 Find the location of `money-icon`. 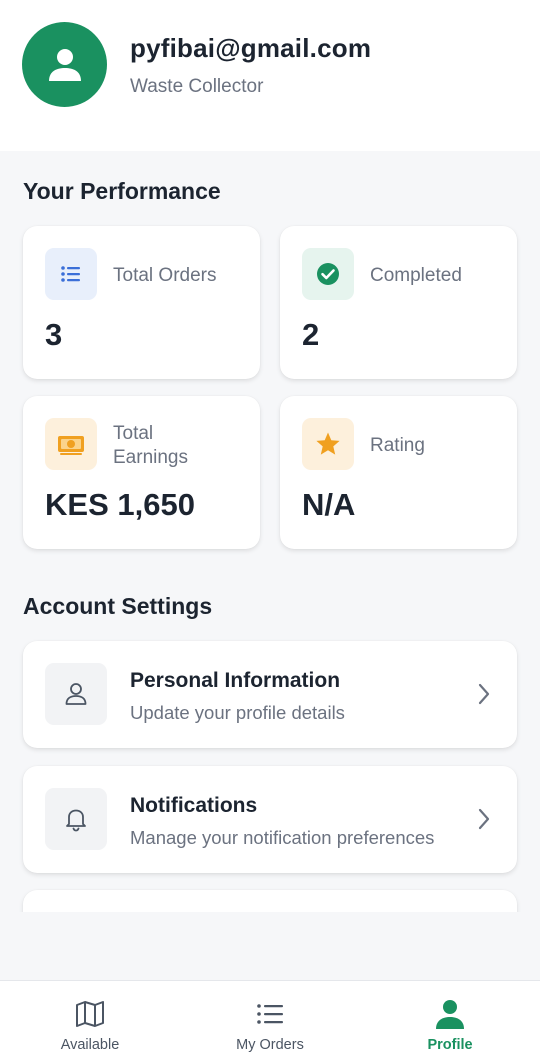

money-icon is located at coordinates (71, 444).